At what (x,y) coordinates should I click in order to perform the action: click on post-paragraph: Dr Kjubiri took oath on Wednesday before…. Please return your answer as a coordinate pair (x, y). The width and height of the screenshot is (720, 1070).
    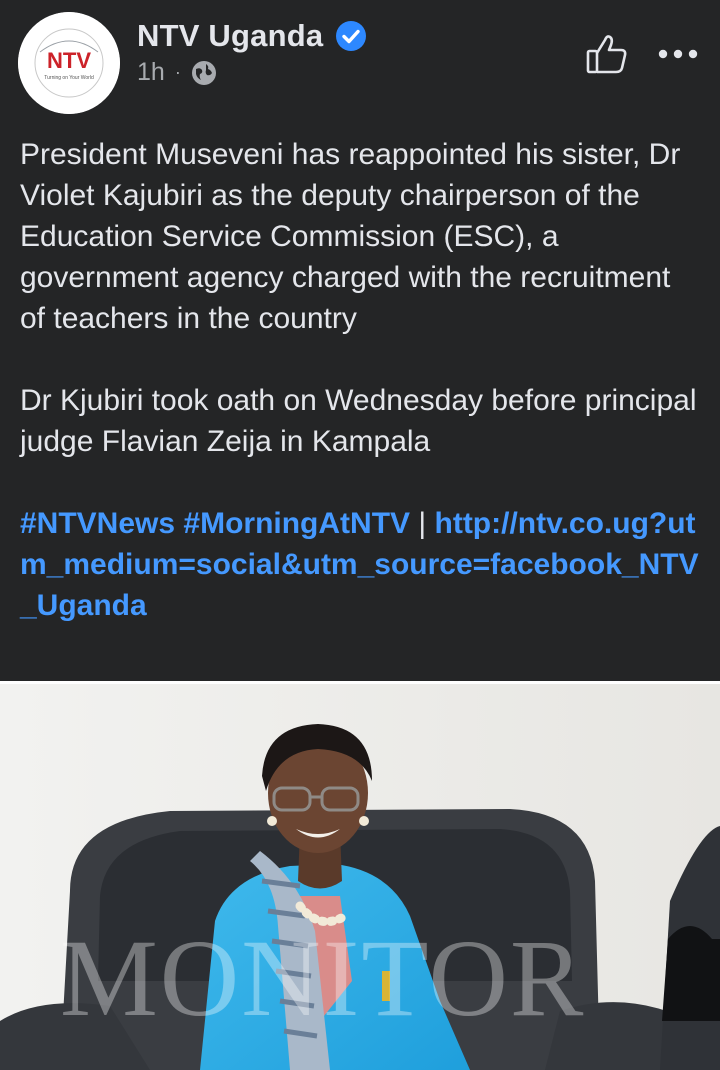
    Looking at the image, I should click on (358, 421).